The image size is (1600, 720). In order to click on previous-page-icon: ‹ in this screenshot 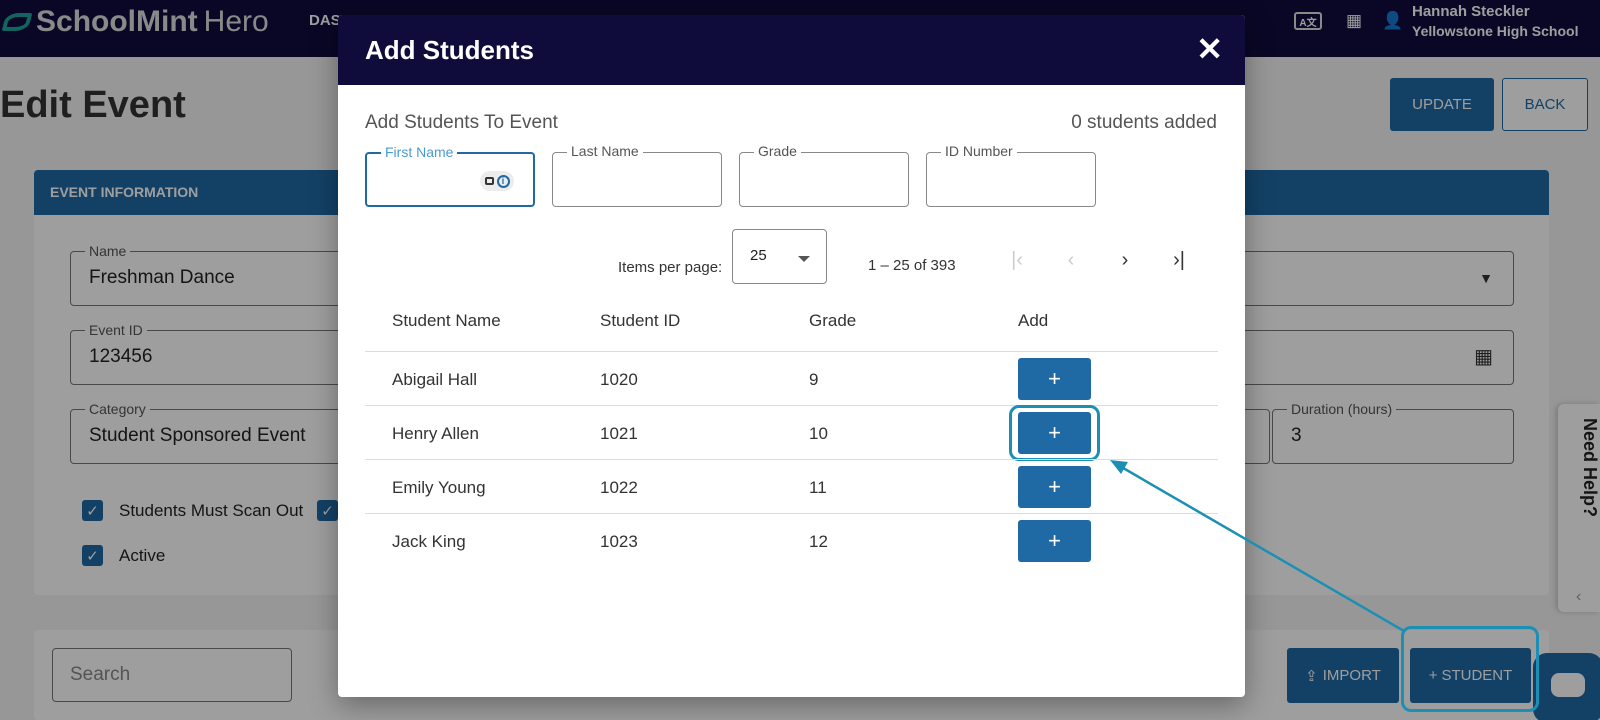, I will do `click(1071, 260)`.